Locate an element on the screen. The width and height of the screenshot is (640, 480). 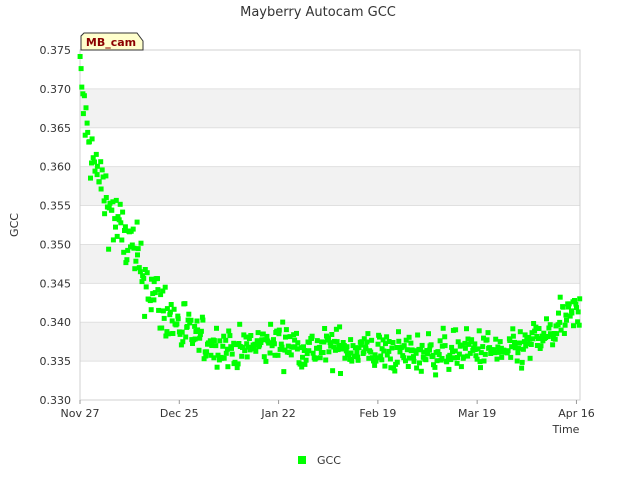
x-tick-label: Mar 19 is located at coordinates (477, 413).